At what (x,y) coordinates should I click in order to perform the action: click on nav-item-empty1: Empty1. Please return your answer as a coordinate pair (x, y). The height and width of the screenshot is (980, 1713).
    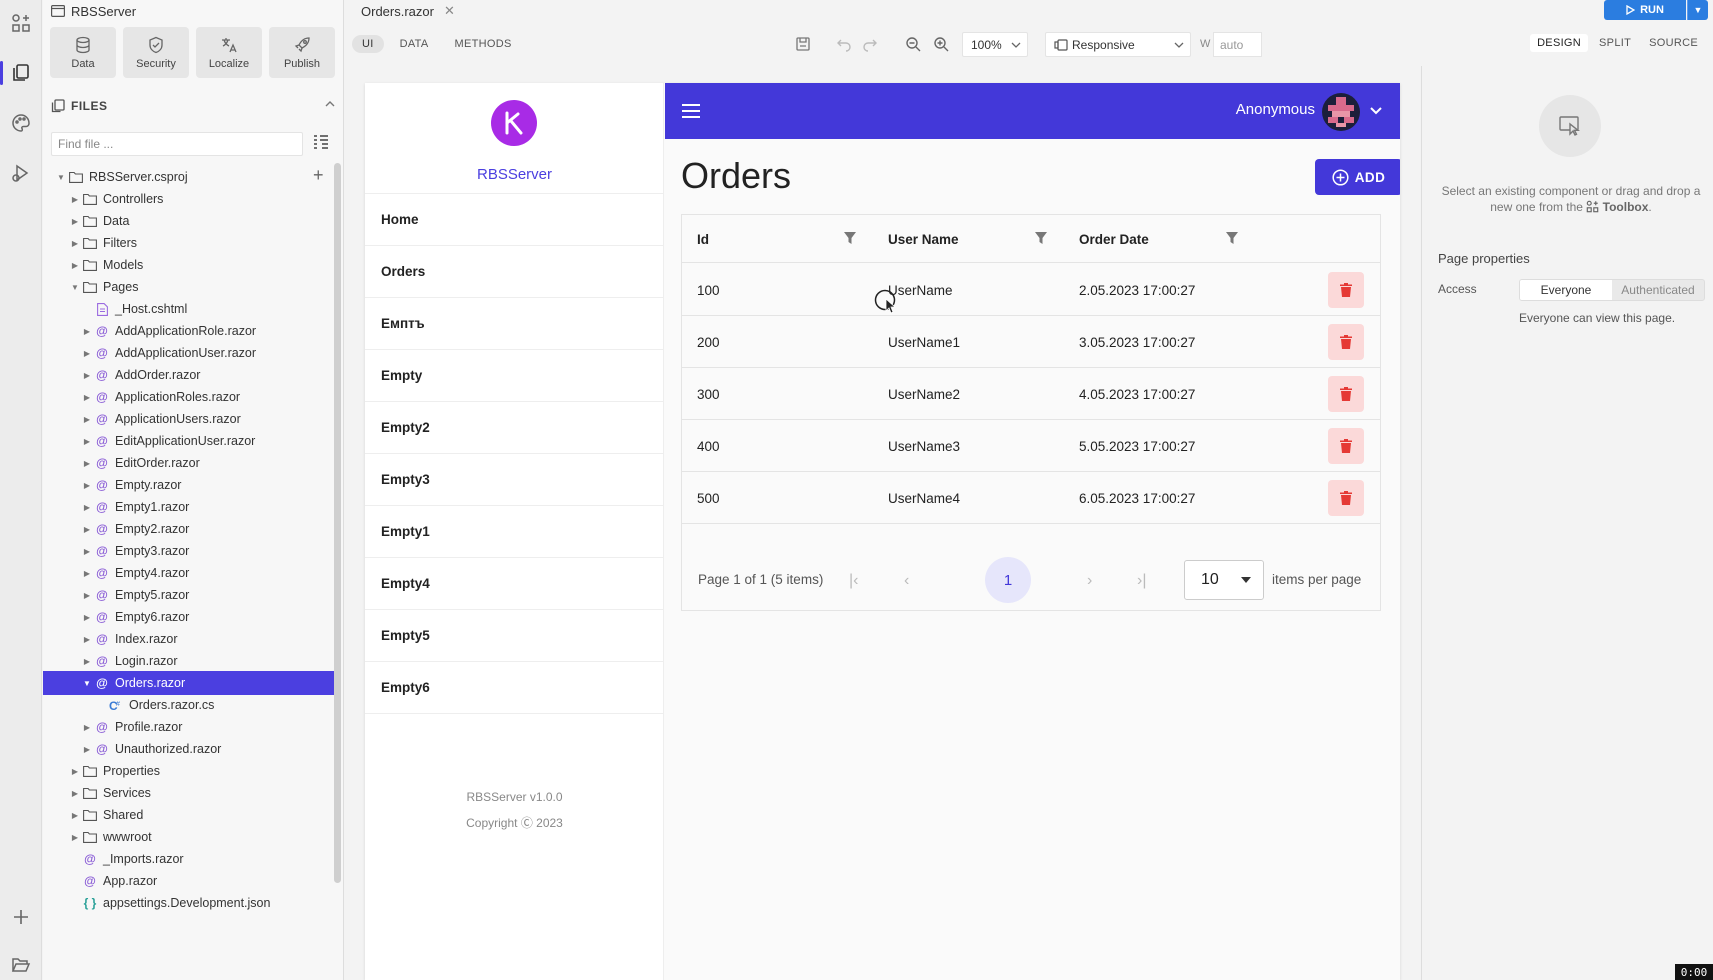
    Looking at the image, I should click on (514, 531).